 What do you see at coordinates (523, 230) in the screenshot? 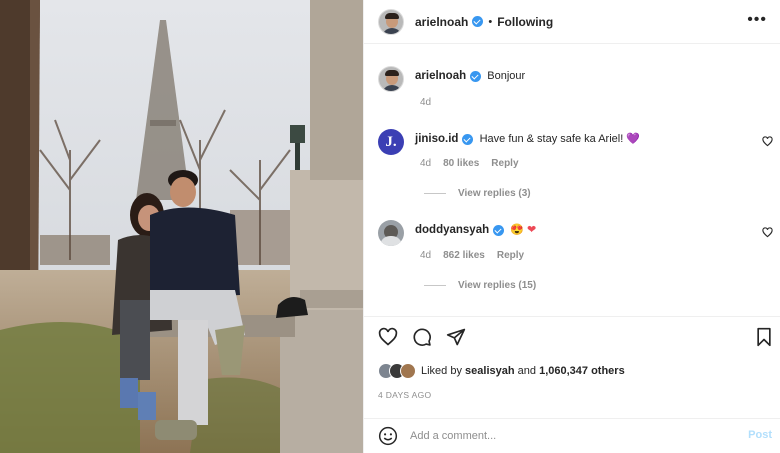
I see `heart-eyes-and-heart-emoji: 😍 ❤` at bounding box center [523, 230].